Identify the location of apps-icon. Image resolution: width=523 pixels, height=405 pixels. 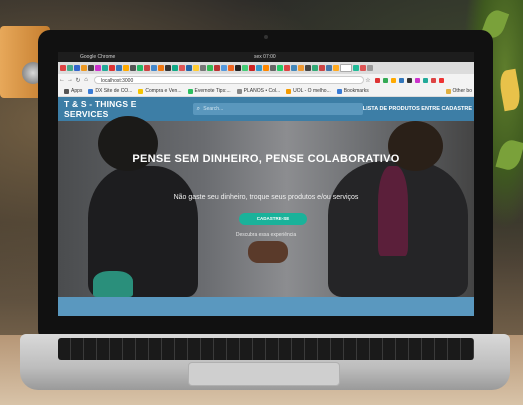
(66, 91).